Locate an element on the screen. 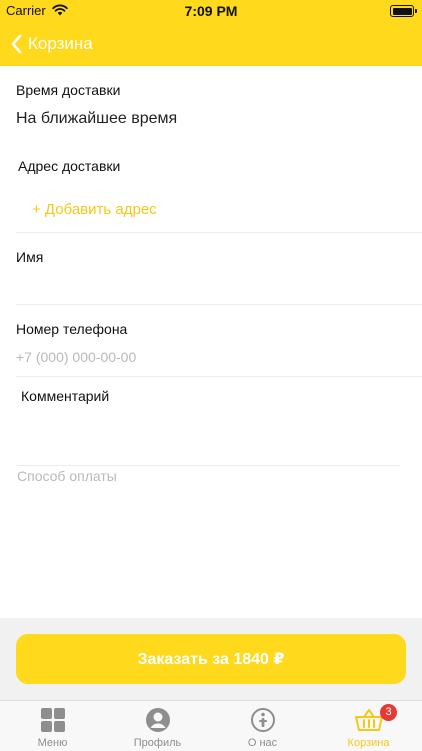 The width and height of the screenshot is (422, 751). navigation-bar: Корзина is located at coordinates (211, 44).